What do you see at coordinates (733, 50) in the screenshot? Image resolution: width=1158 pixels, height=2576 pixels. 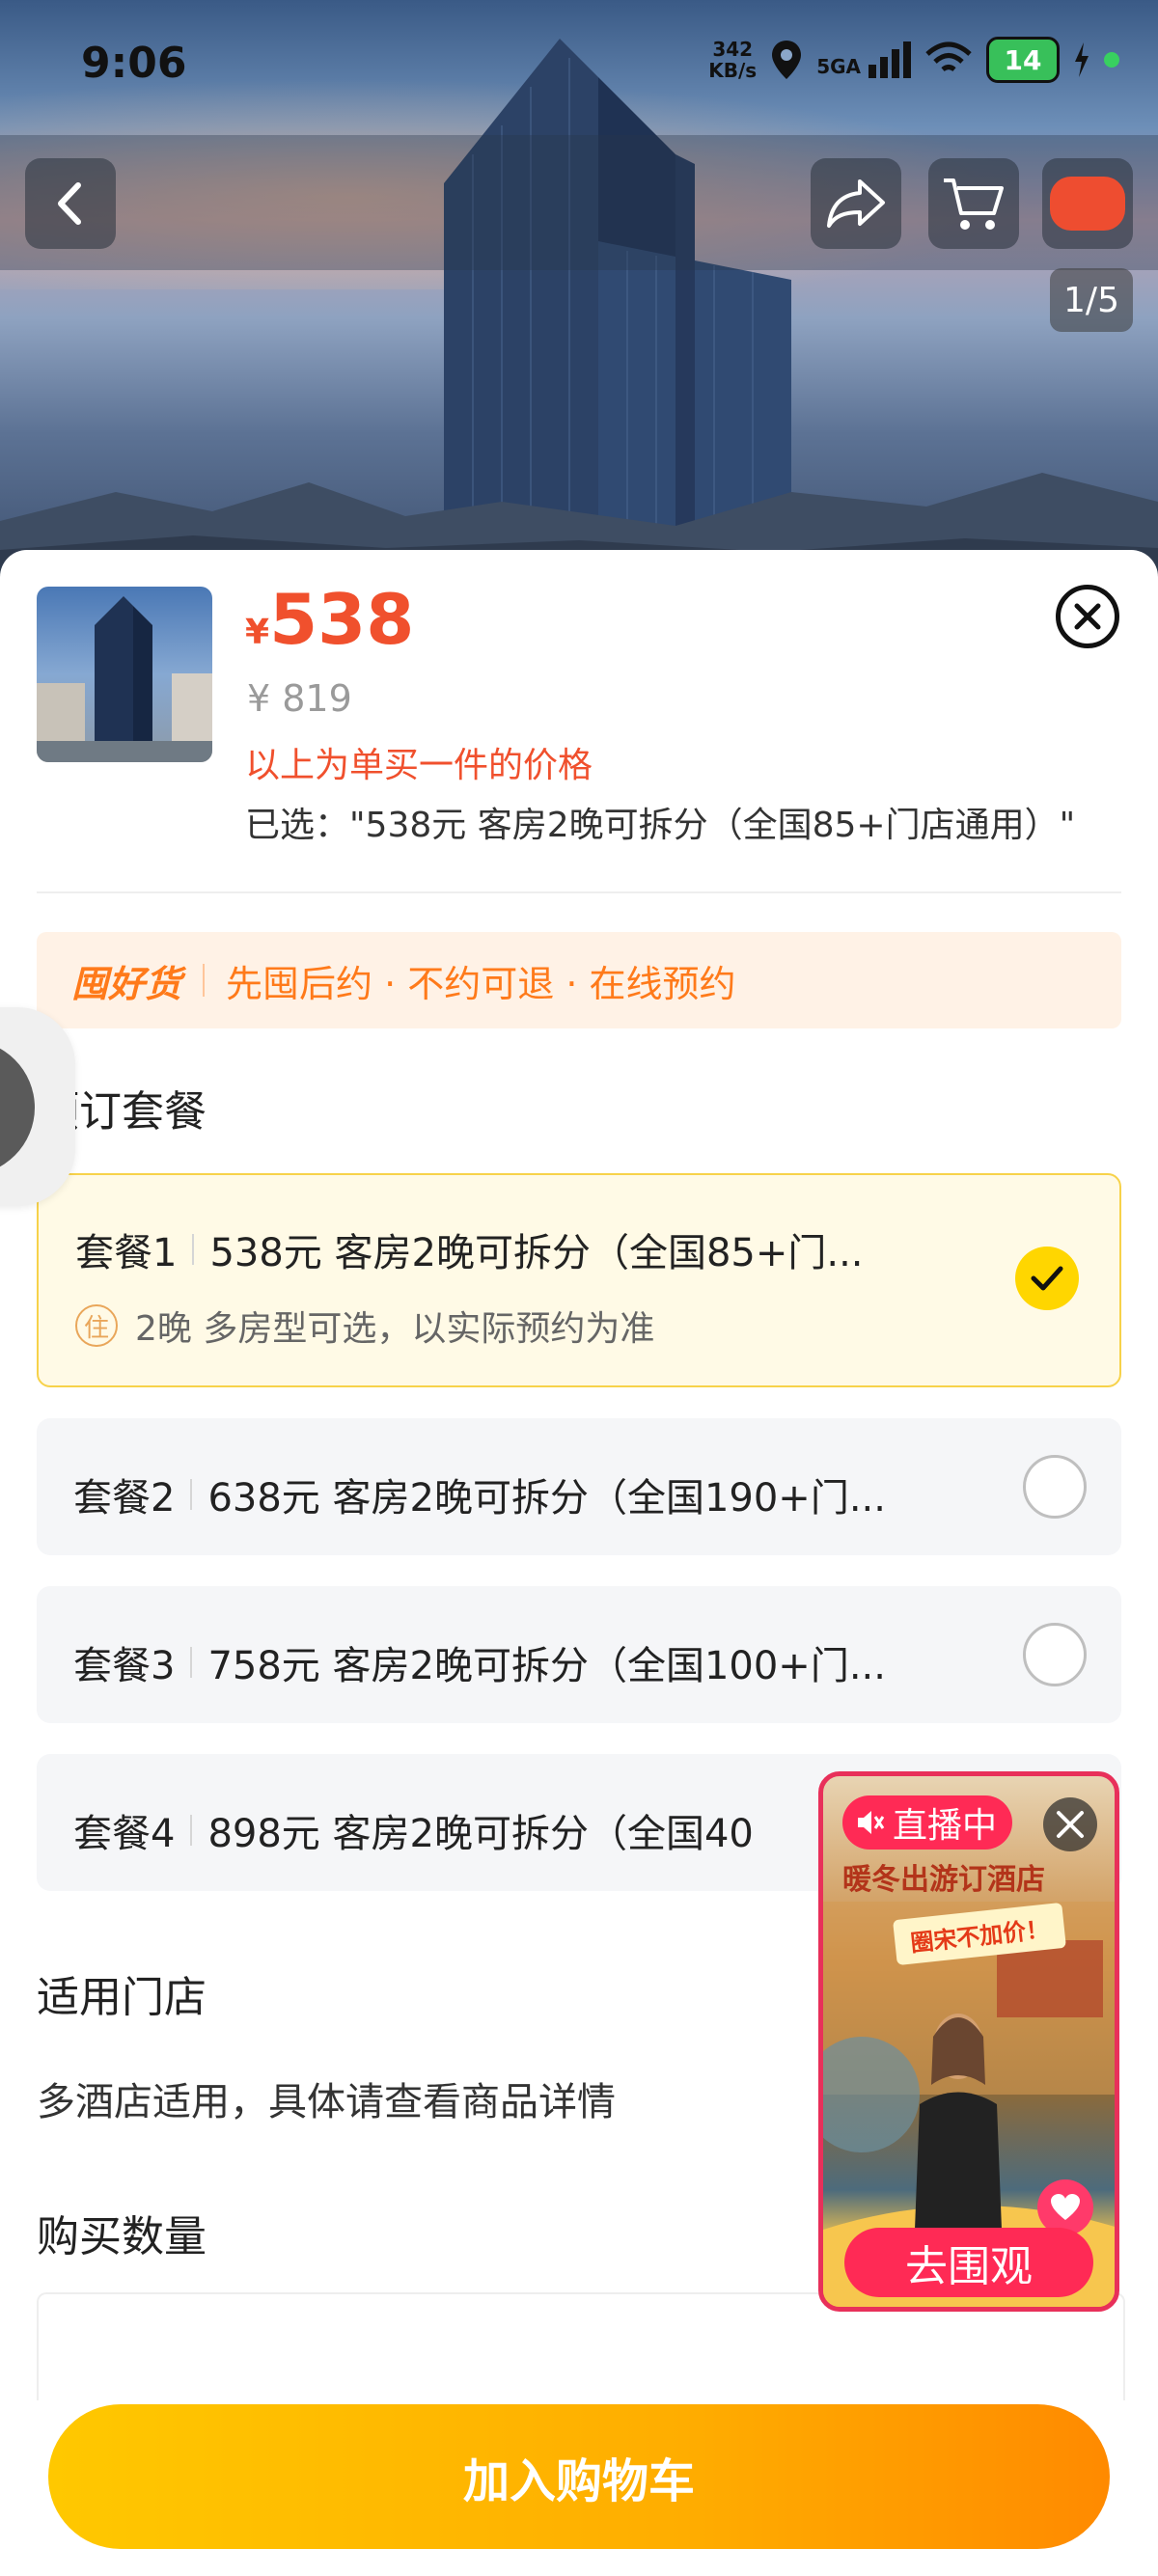 I see `net-speed-value: 342` at bounding box center [733, 50].